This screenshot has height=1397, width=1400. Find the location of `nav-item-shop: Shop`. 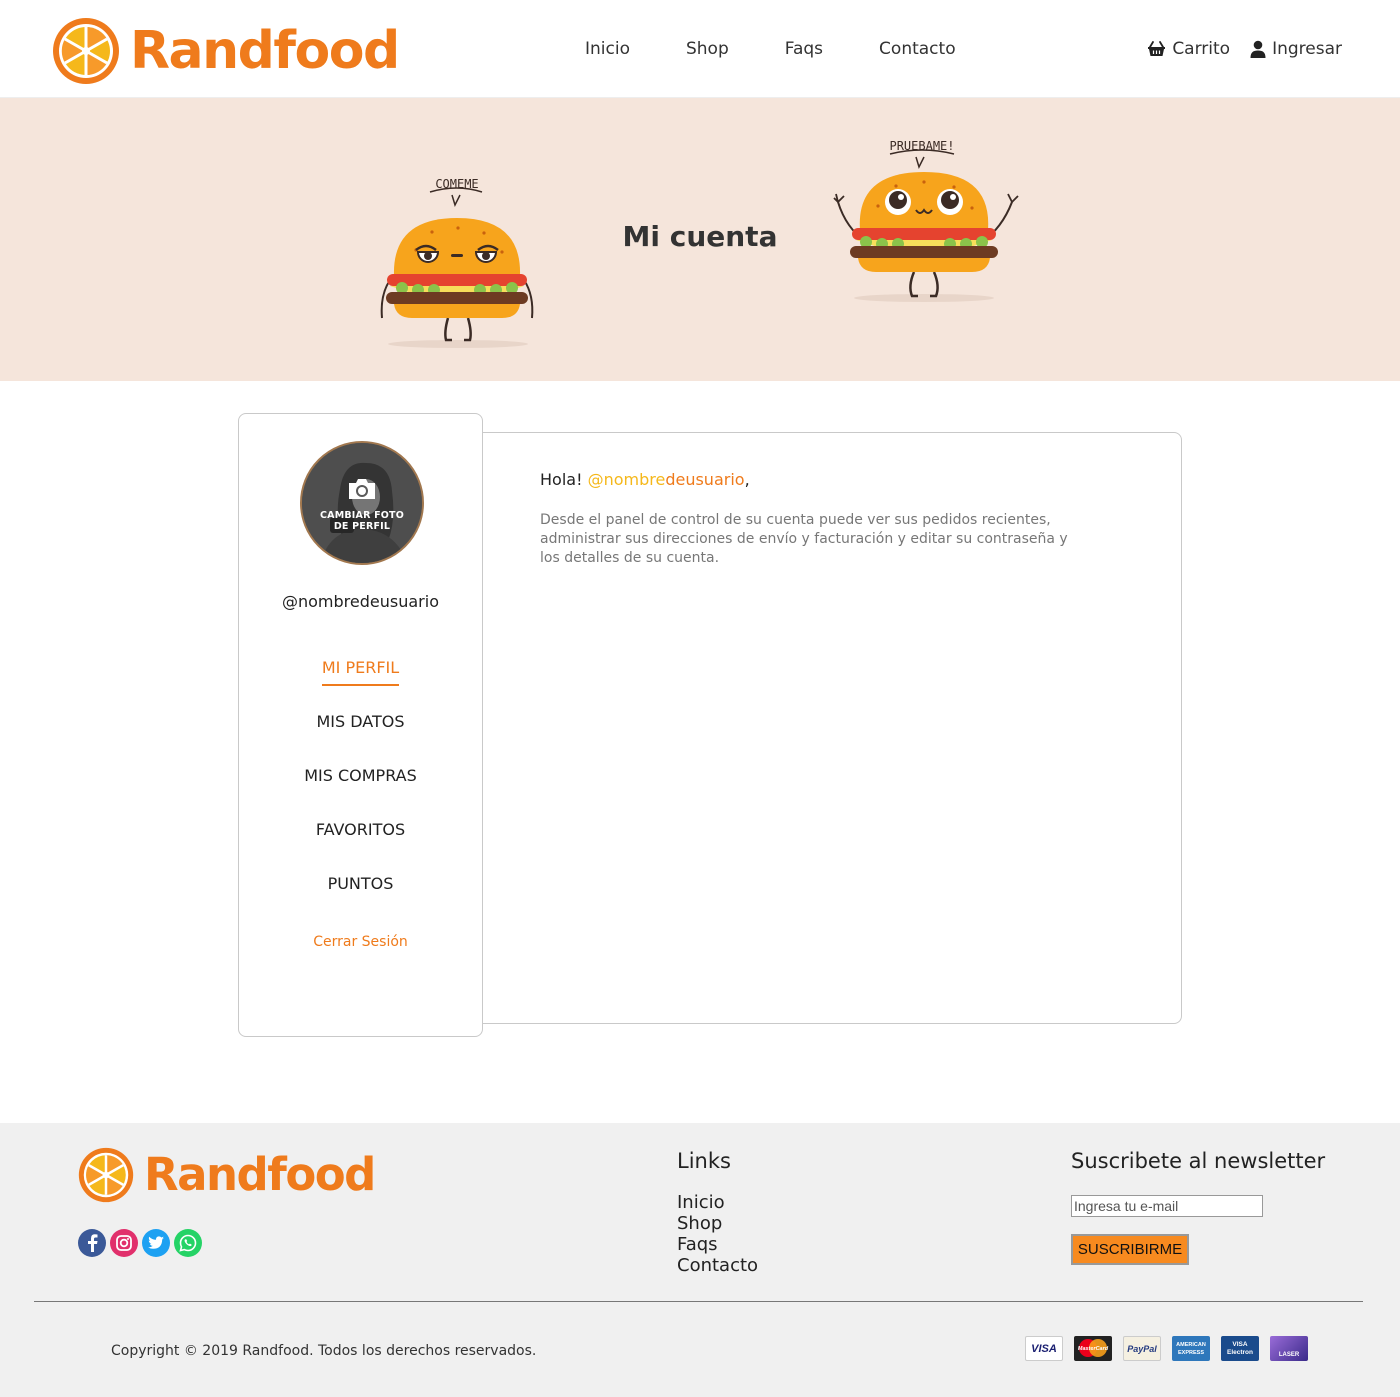

nav-item-shop: Shop is located at coordinates (707, 49).